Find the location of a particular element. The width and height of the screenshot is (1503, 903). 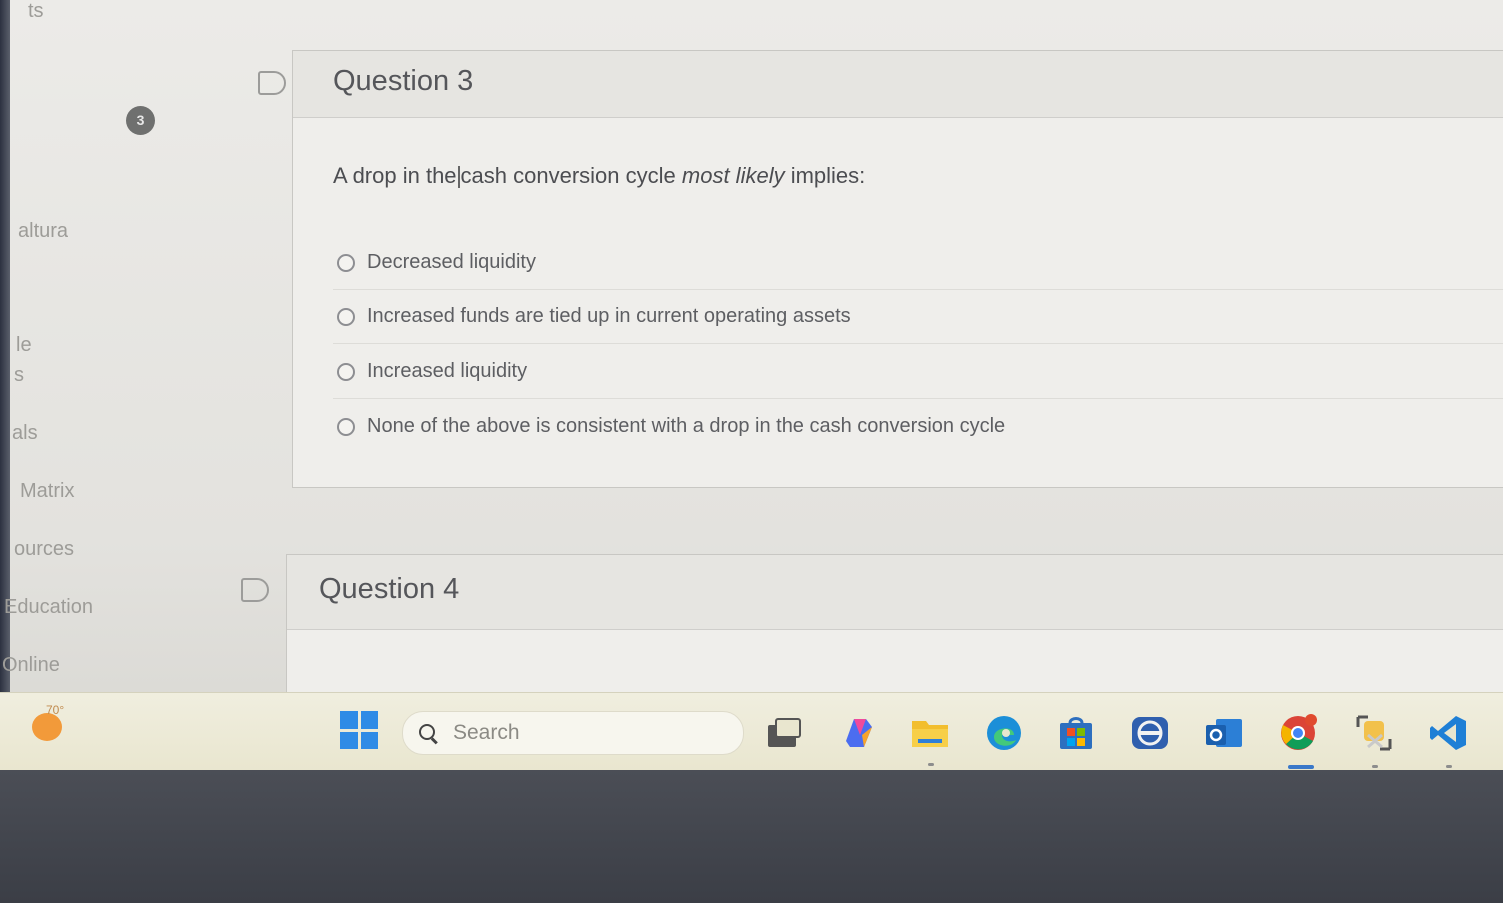

question-4-title: Question 4 is located at coordinates (389, 589).